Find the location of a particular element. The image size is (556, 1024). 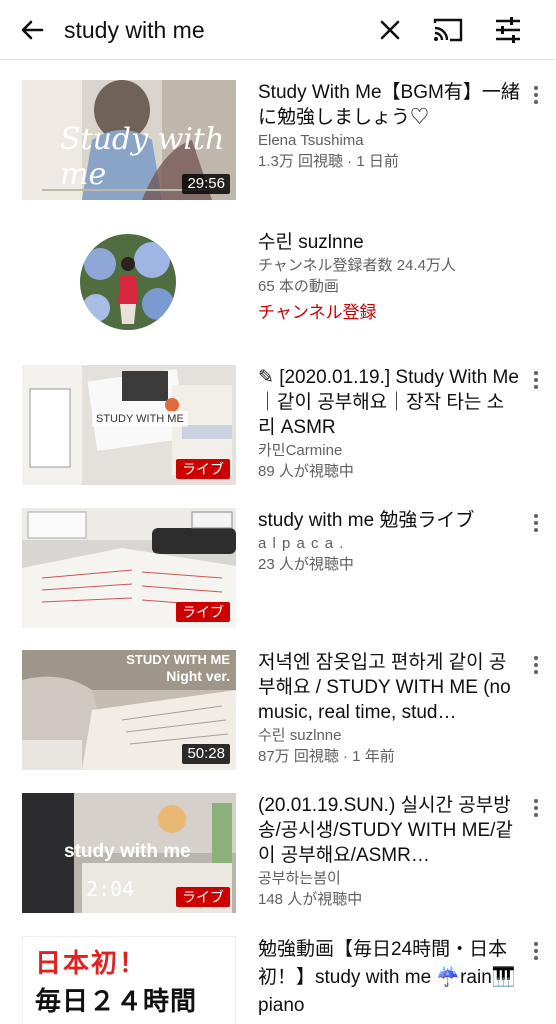

video-thumbnail: STUDY WITH ME Night ver. 50:28 is located at coordinates (129, 710).